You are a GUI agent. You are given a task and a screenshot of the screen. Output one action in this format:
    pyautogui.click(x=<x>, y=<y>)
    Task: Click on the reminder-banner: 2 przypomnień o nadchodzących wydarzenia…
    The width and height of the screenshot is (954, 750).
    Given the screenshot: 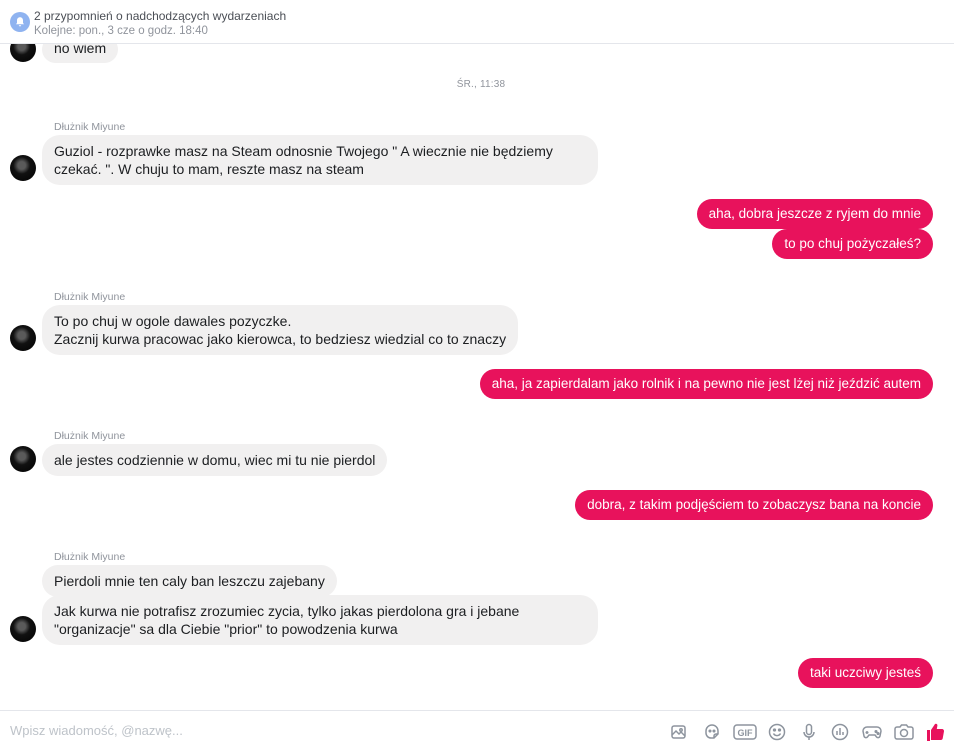 What is the action you would take?
    pyautogui.click(x=477, y=22)
    